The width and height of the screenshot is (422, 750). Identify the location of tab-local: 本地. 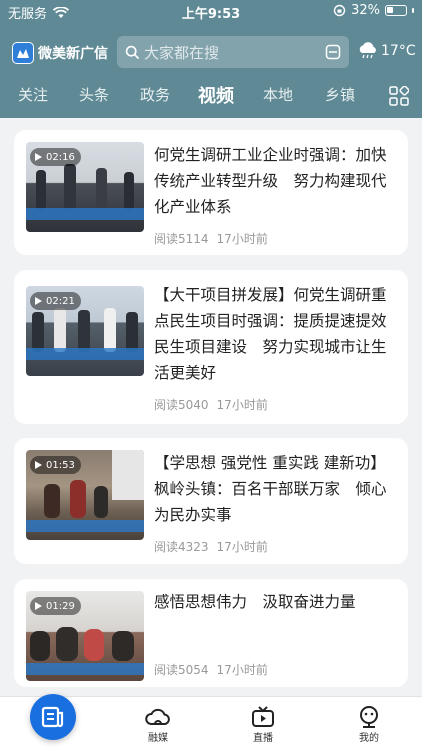
(278, 94).